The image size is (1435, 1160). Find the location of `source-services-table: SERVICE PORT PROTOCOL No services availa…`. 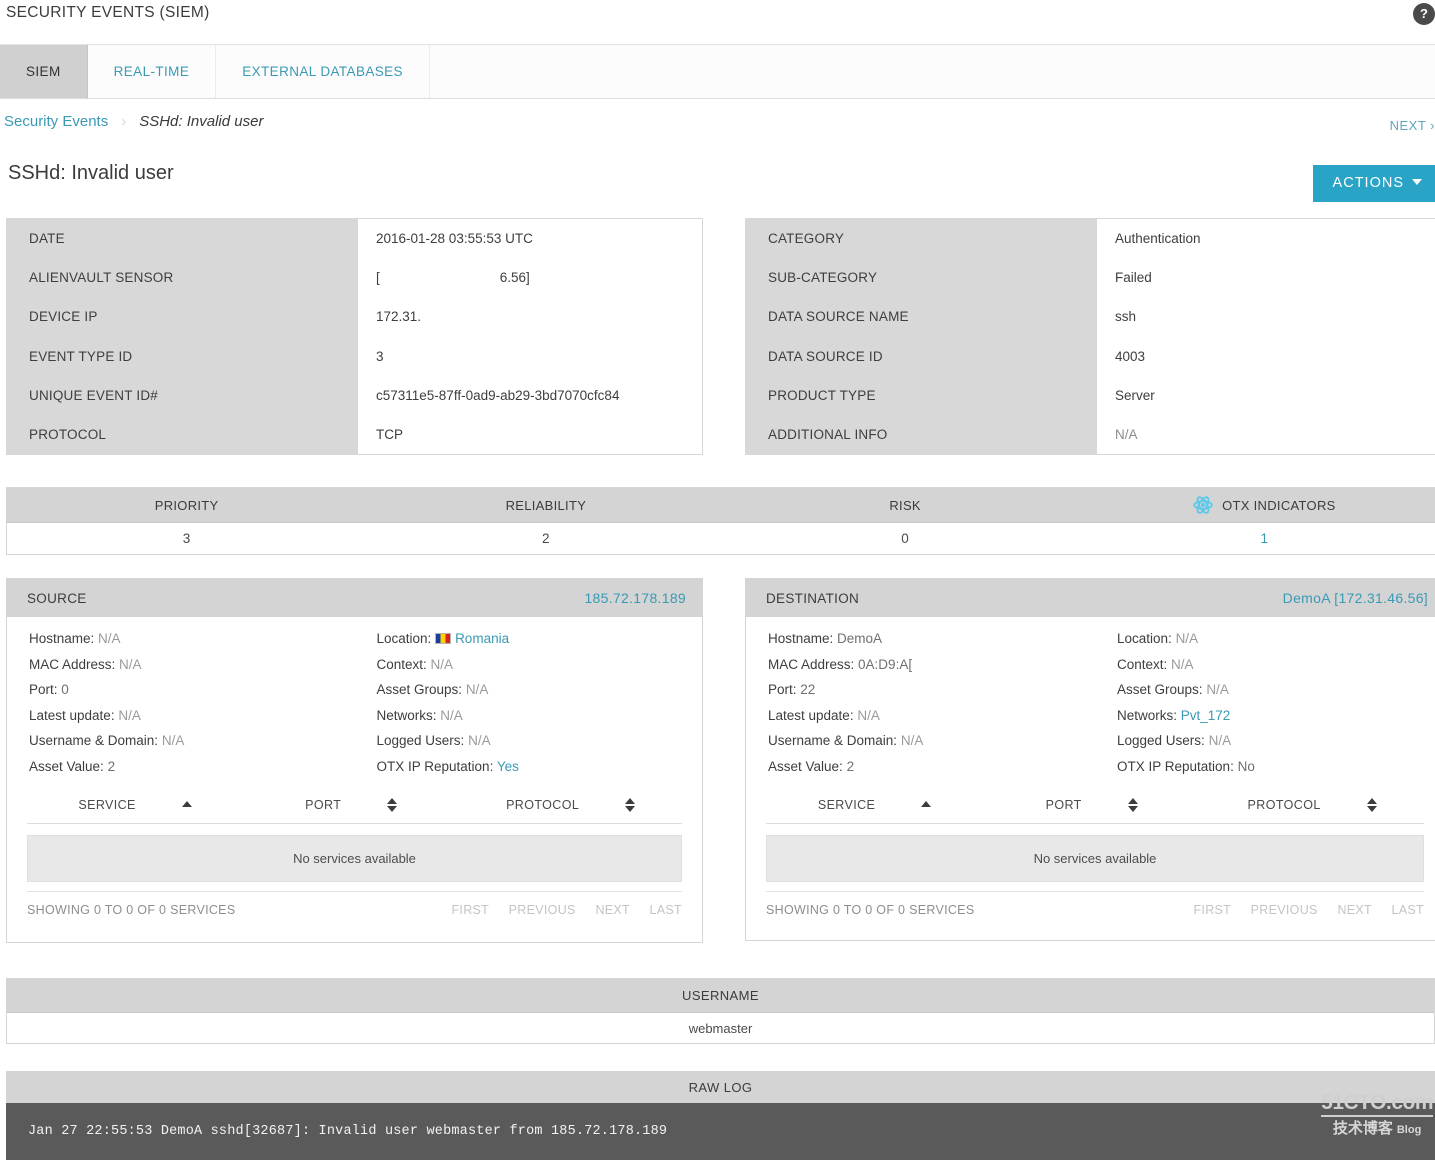

source-services-table: SERVICE PORT PROTOCOL No services availa… is located at coordinates (354, 850).